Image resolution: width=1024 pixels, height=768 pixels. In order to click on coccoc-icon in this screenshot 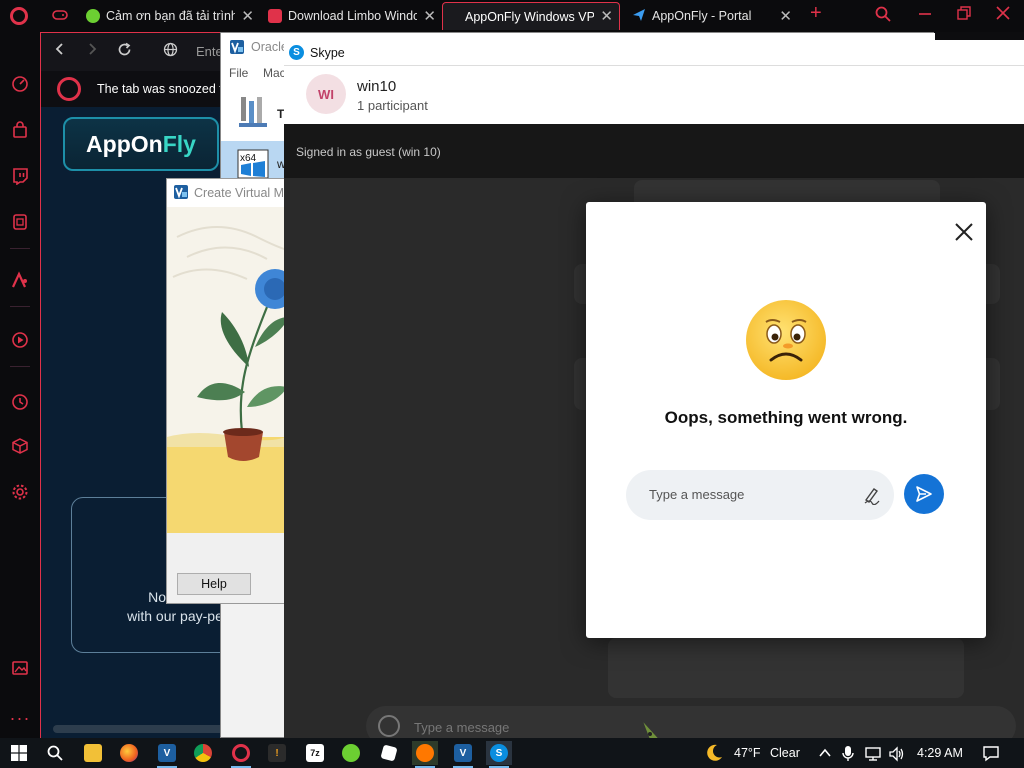, I will do `click(351, 753)`.